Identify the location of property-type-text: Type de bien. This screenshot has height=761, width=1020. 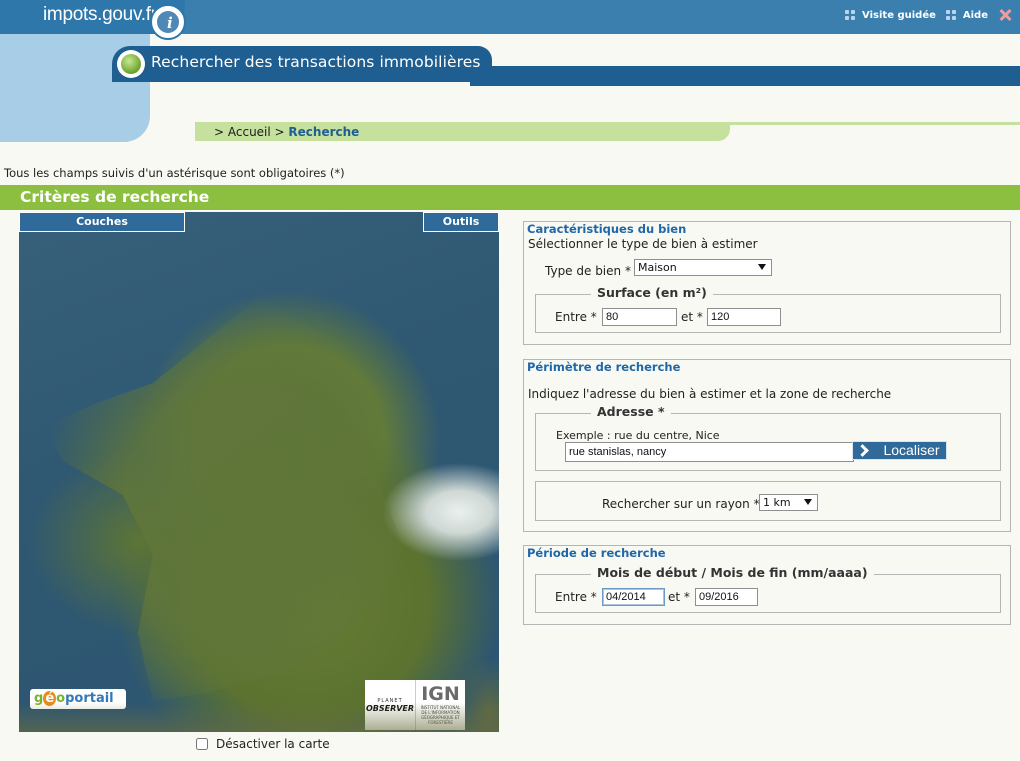
(583, 271).